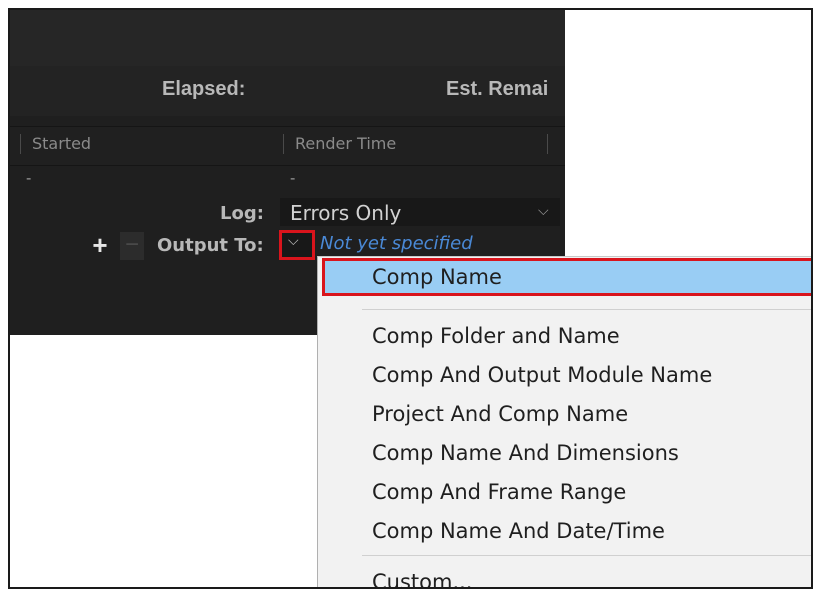  I want to click on panel-top-bar, so click(287, 38).